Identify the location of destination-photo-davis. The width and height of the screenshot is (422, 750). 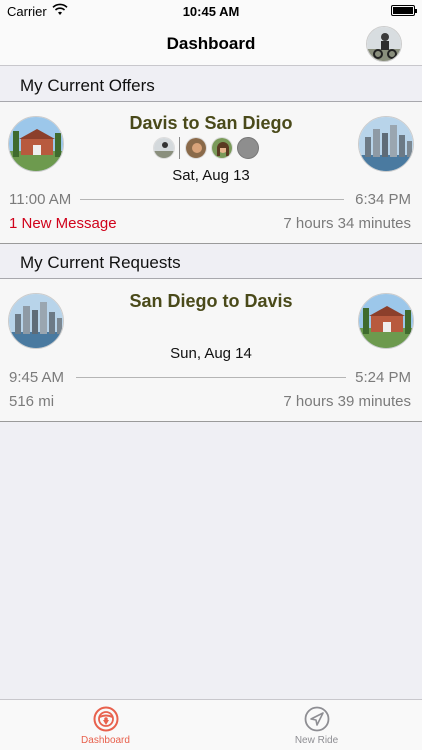
(386, 321).